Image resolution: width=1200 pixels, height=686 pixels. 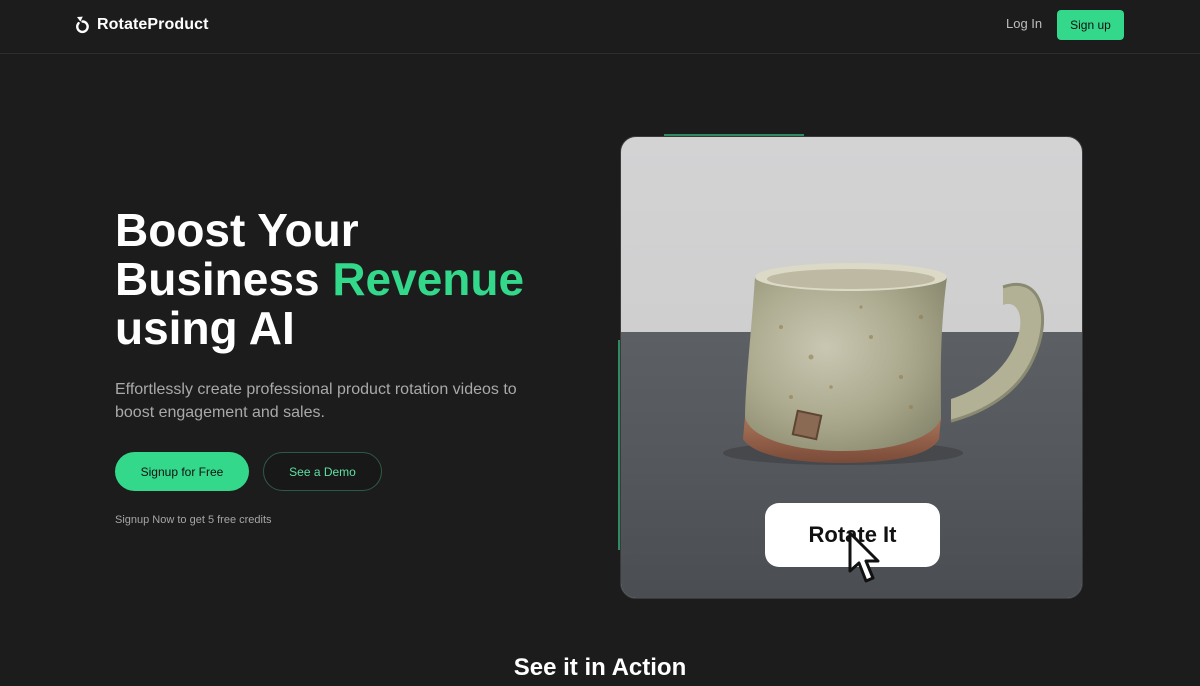 I want to click on section-title: See it in Action, so click(x=600, y=667).